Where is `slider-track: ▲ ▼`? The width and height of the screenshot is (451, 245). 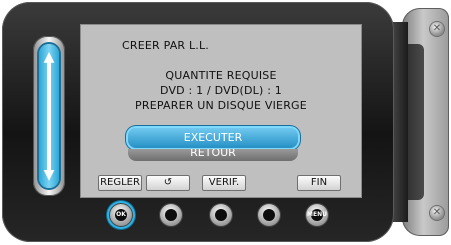
slider-track: ▲ ▼ is located at coordinates (49, 116).